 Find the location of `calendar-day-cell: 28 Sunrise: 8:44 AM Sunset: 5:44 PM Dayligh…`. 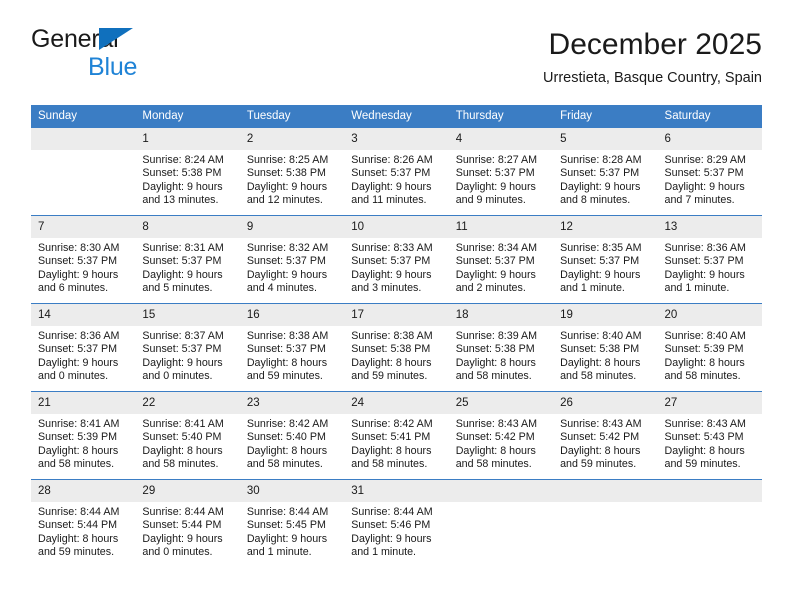

calendar-day-cell: 28 Sunrise: 8:44 AM Sunset: 5:44 PM Dayligh… is located at coordinates (83, 523).